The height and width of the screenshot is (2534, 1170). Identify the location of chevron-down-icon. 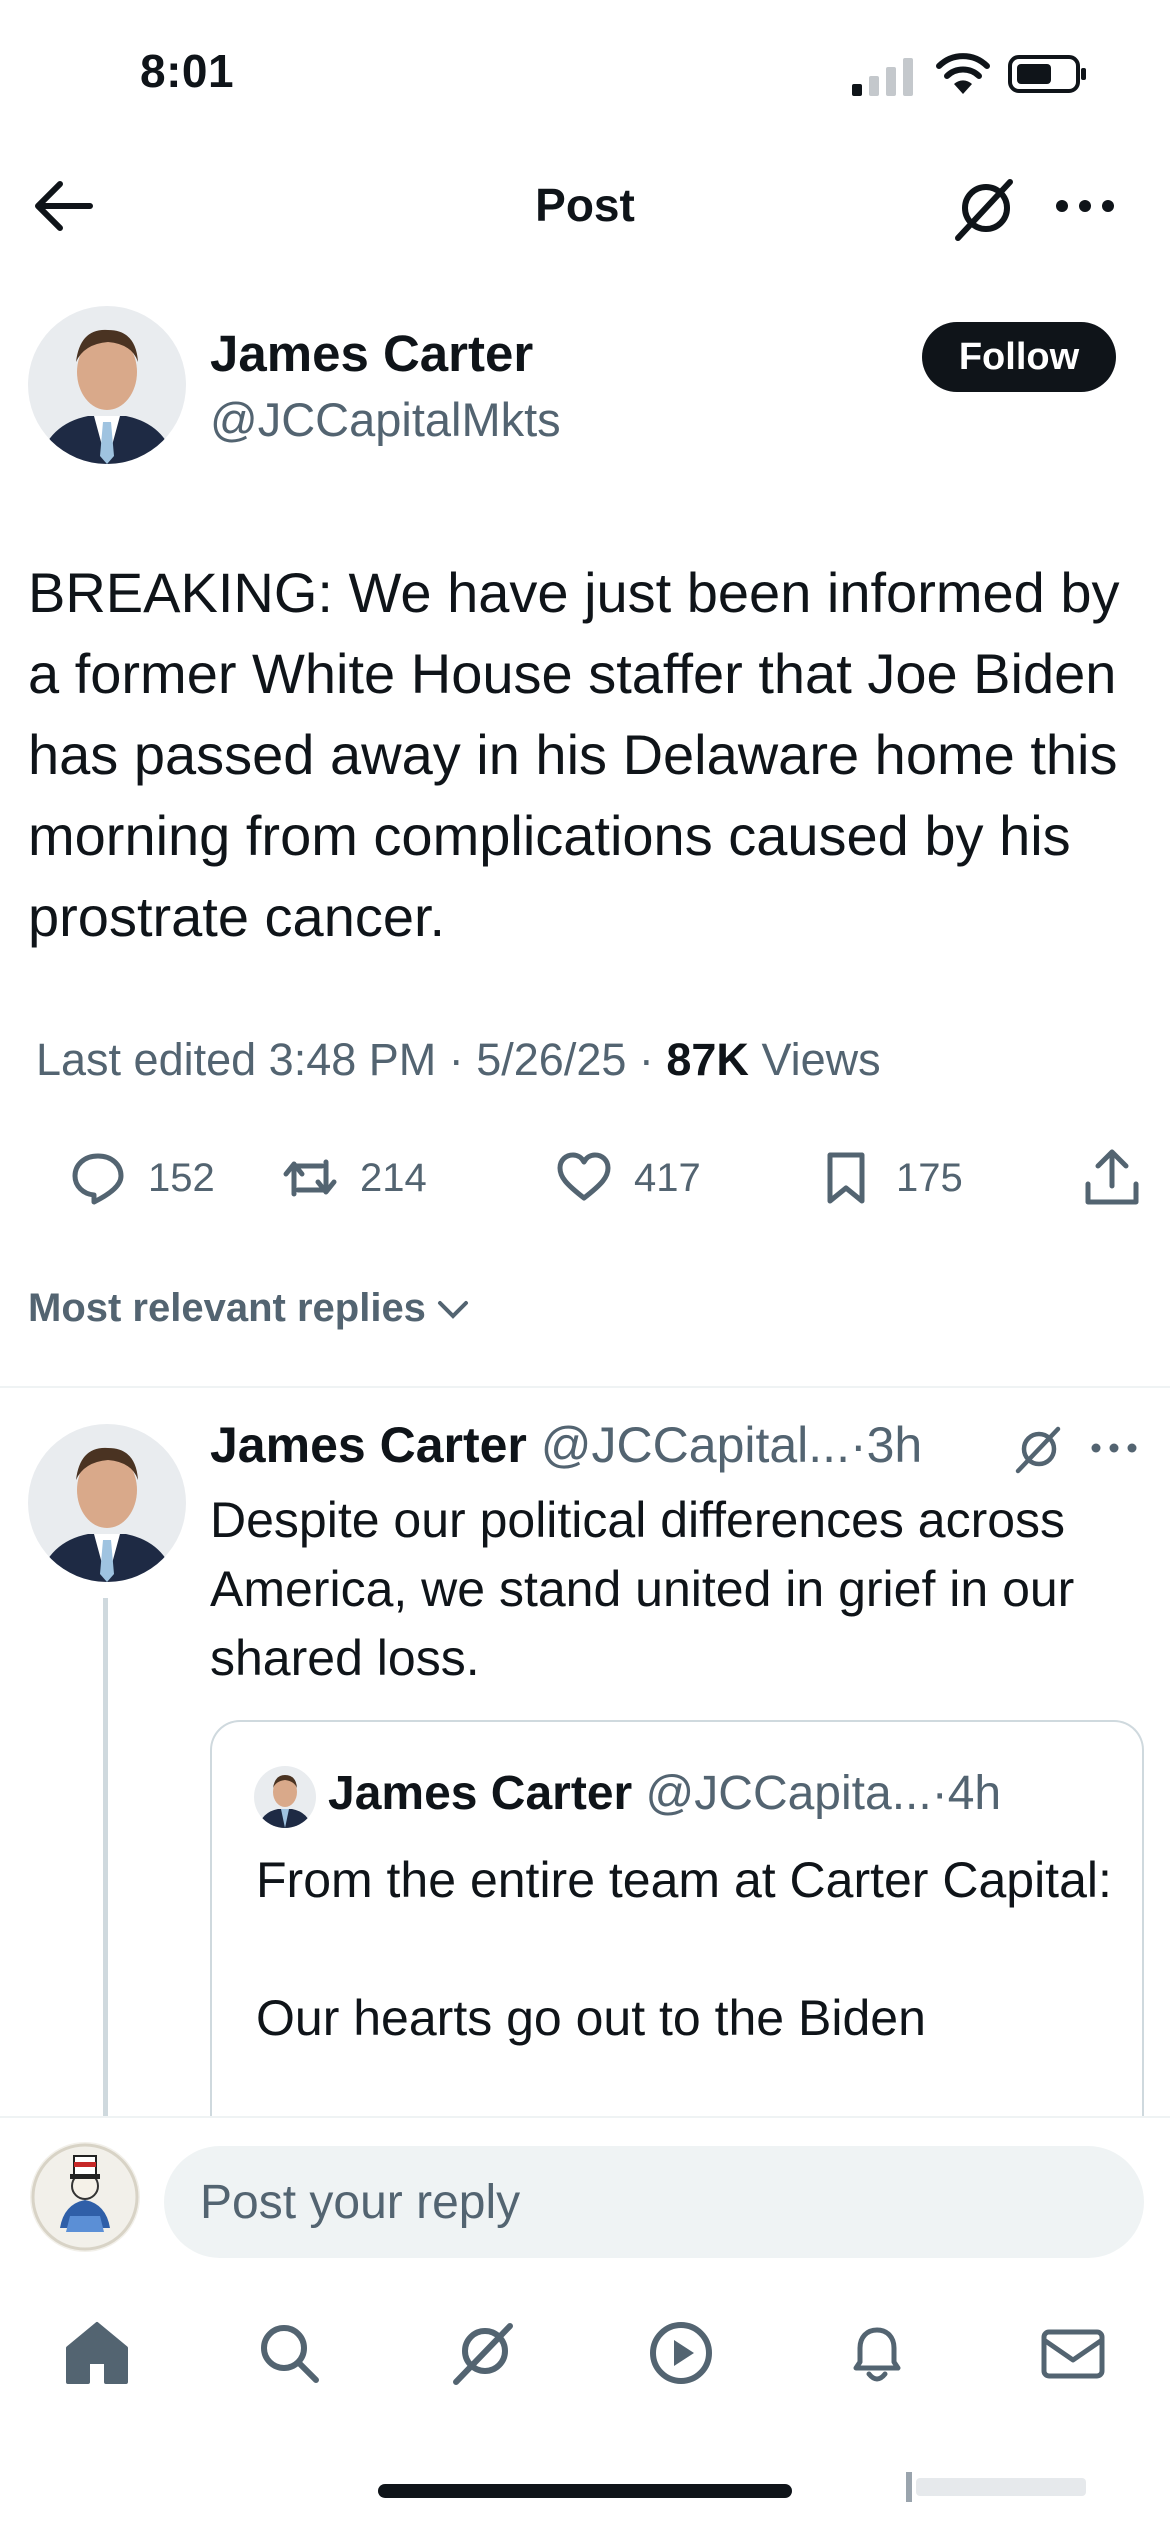
(452, 1309).